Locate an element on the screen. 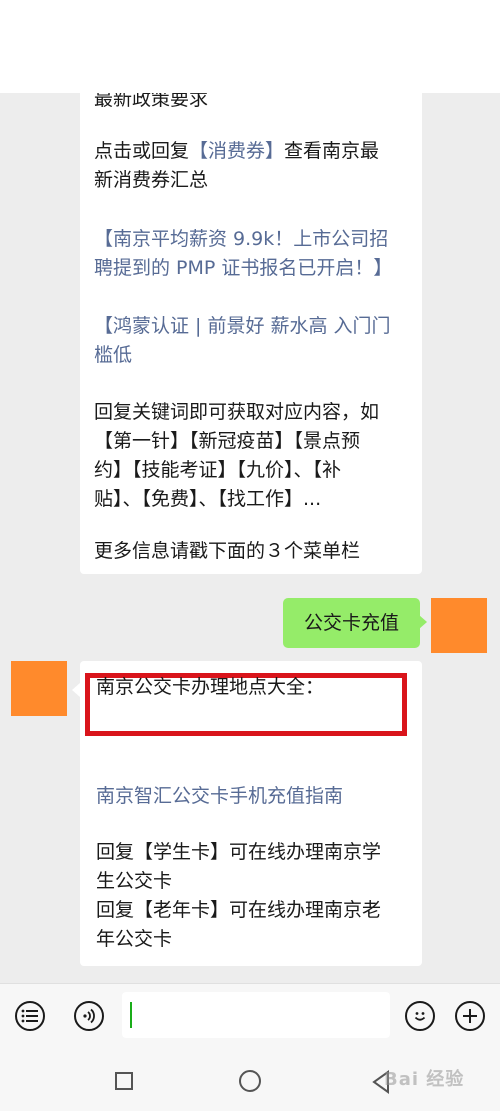 Image resolution: width=500 pixels, height=1111 pixels. message-text: 年公交卡 is located at coordinates (134, 939).